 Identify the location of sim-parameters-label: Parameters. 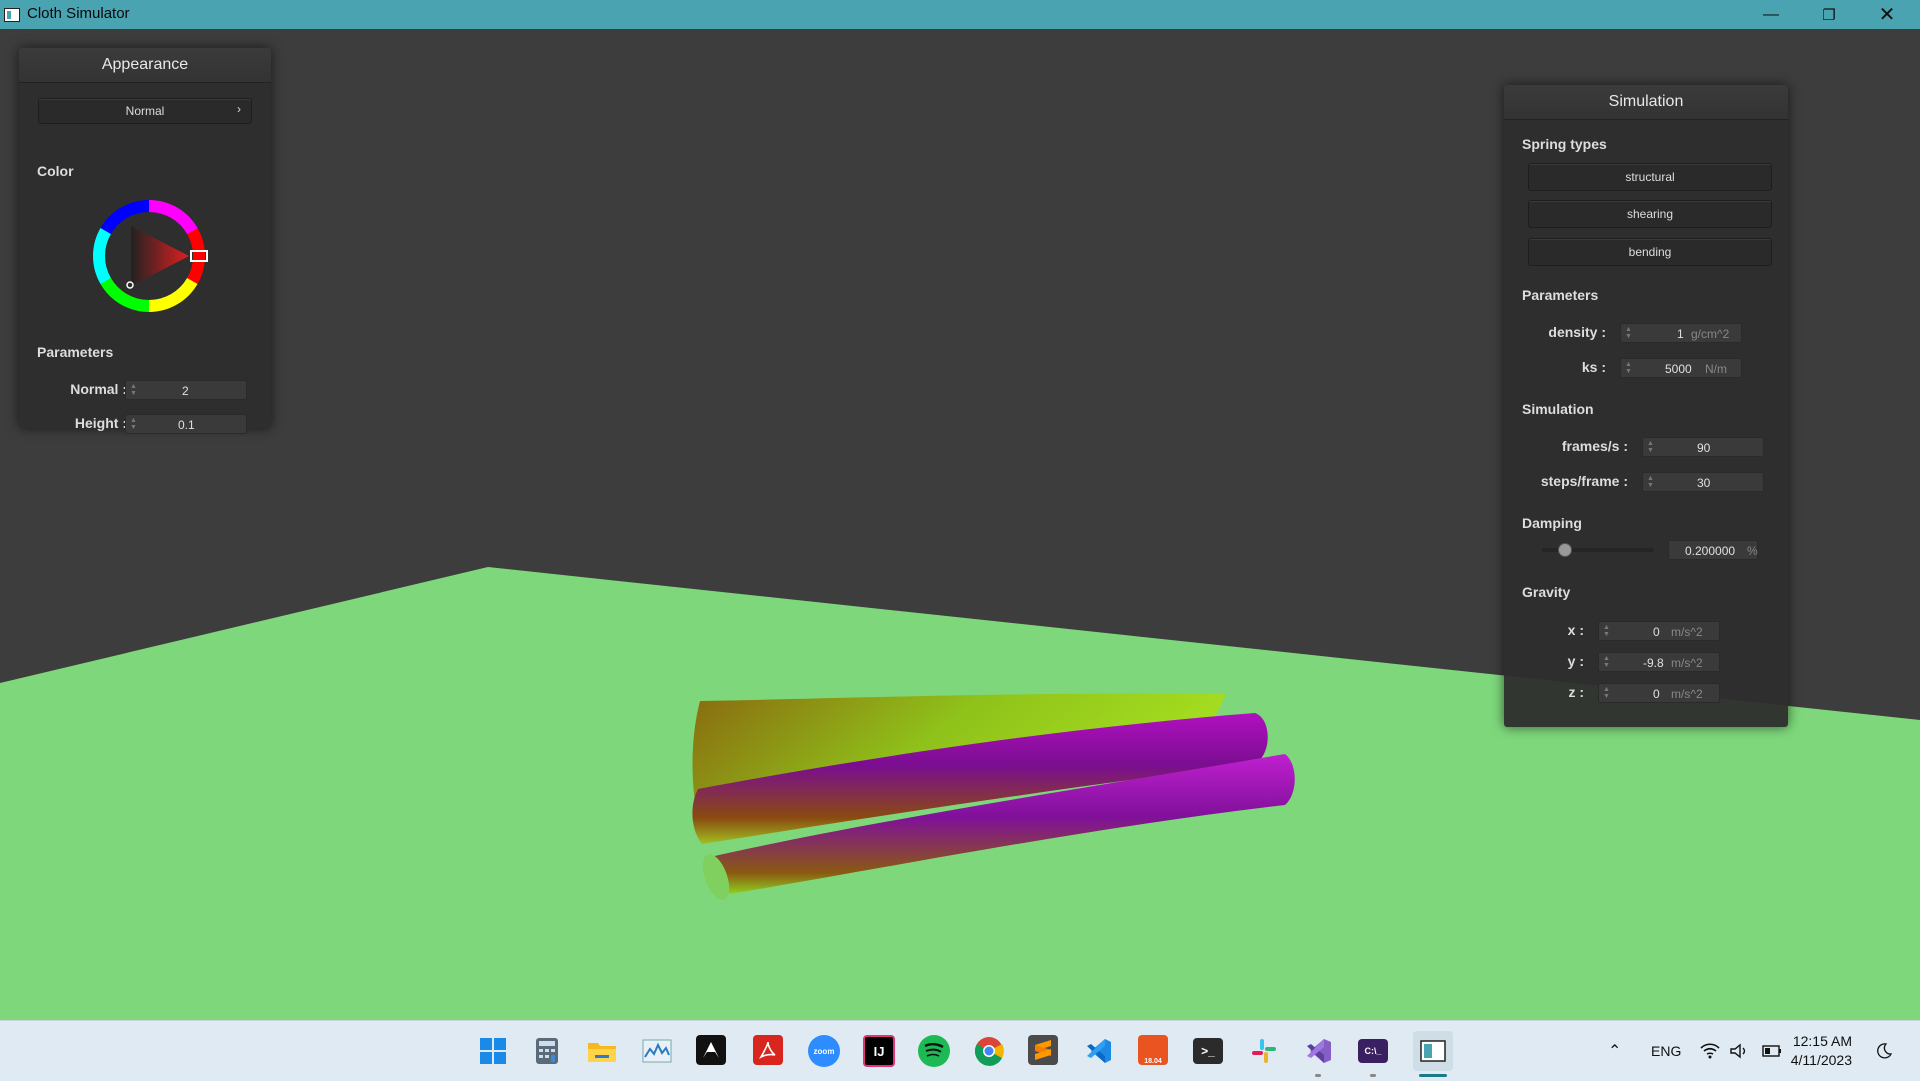
(1560, 295).